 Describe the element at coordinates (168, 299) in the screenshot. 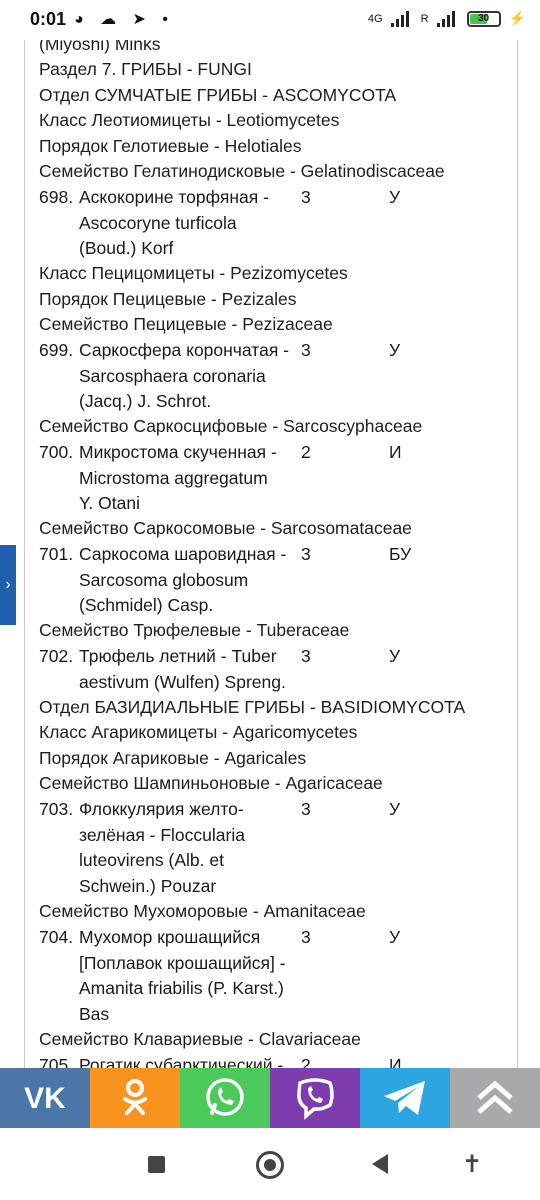

I see `order-header: Порядок Пецицевые - Pezizales` at that location.